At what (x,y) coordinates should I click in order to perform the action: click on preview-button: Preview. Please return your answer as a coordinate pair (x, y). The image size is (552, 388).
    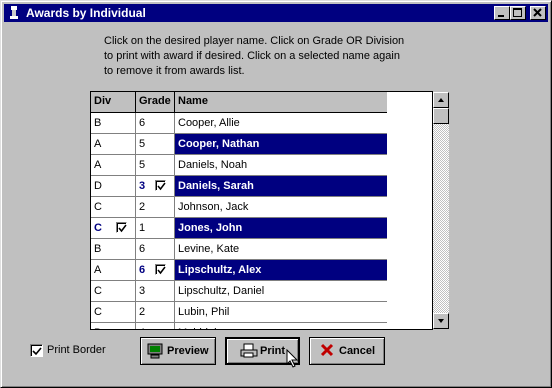
    Looking at the image, I should click on (178, 351).